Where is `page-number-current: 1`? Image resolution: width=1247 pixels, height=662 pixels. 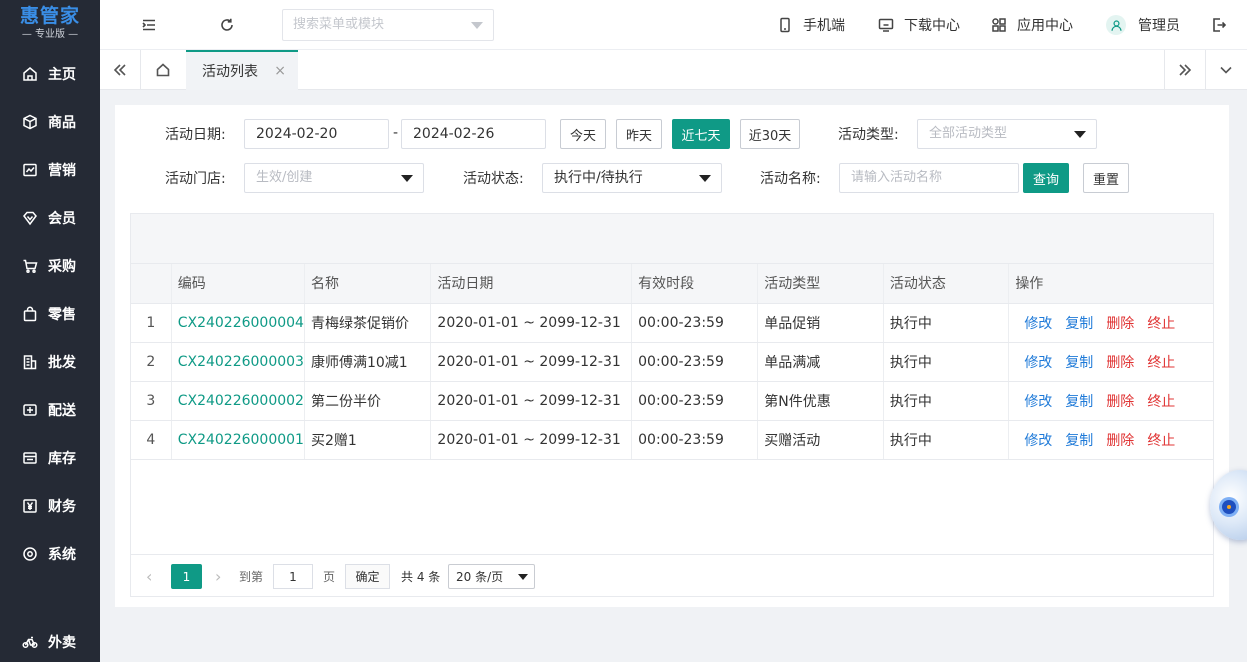
page-number-current: 1 is located at coordinates (186, 576).